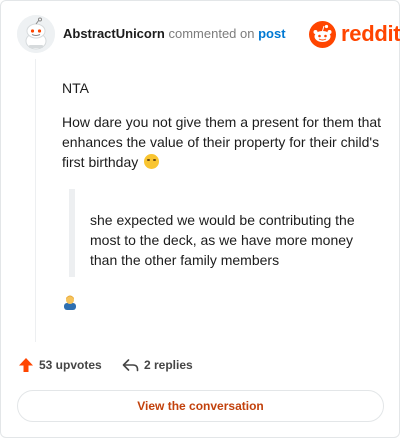 This screenshot has height=438, width=400. I want to click on avatar, so click(36, 34).